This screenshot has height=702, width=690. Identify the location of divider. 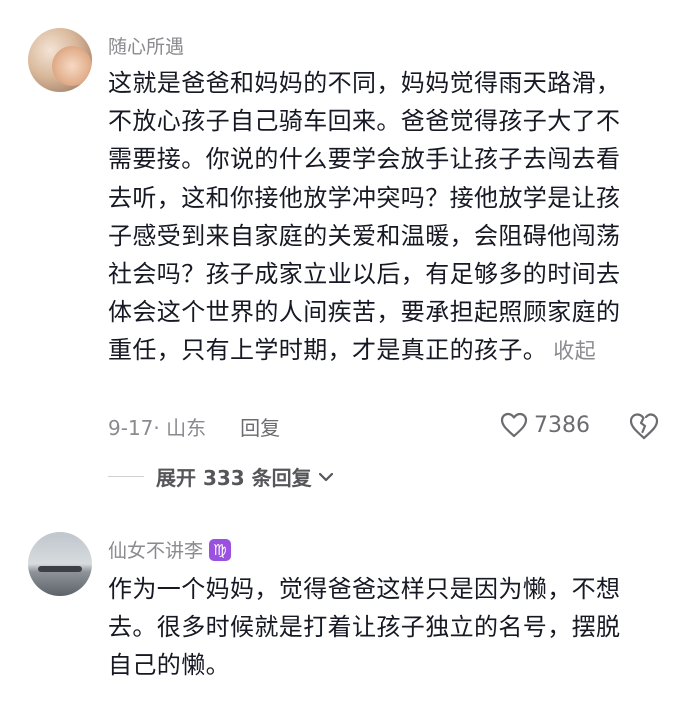
(126, 476).